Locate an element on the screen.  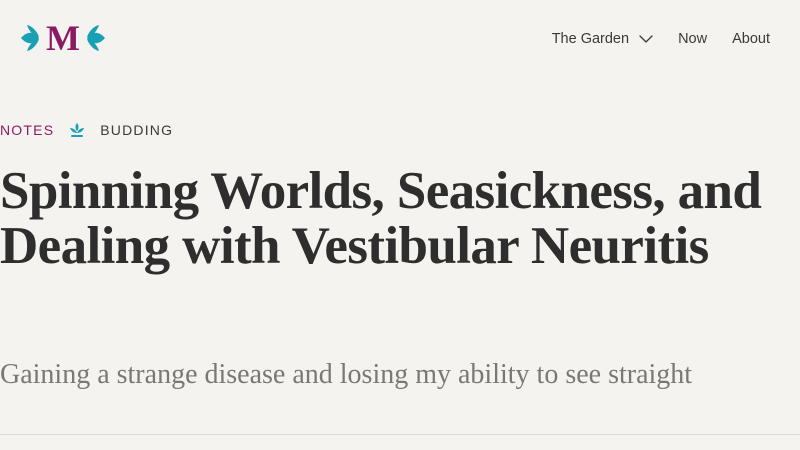
nav-item-now: Now is located at coordinates (692, 39).